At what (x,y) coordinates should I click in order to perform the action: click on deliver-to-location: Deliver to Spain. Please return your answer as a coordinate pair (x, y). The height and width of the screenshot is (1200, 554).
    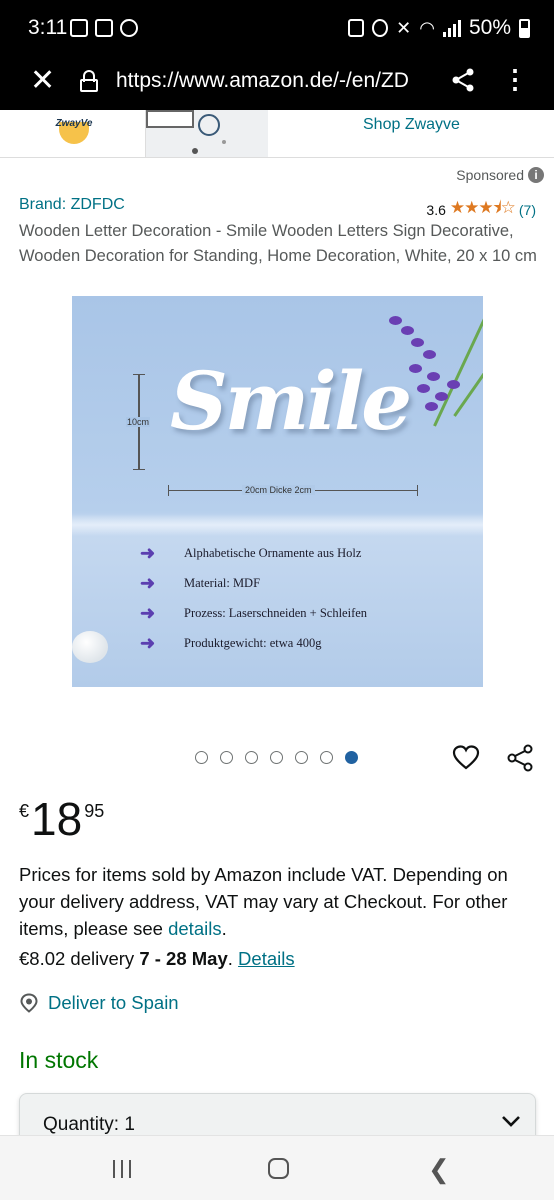
    Looking at the image, I should click on (99, 1003).